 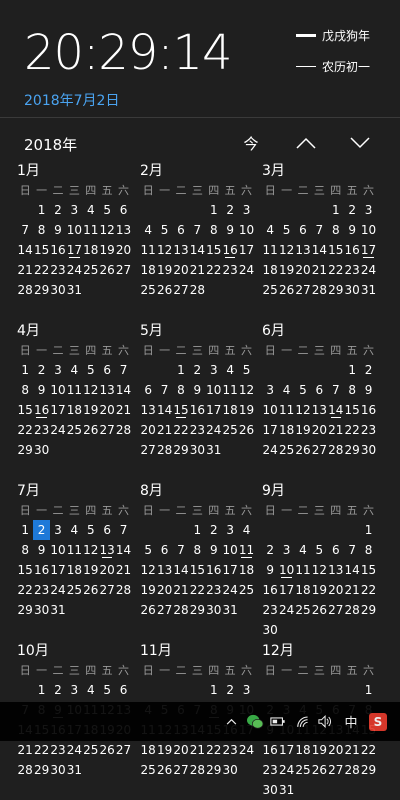 I want to click on day-cell: 31, so click(x=230, y=610).